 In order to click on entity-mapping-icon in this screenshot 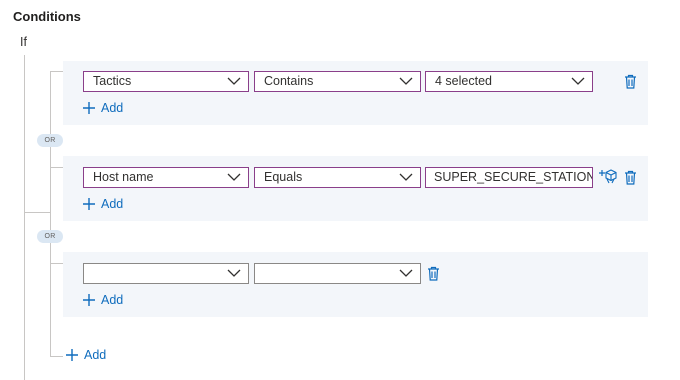, I will do `click(608, 176)`.